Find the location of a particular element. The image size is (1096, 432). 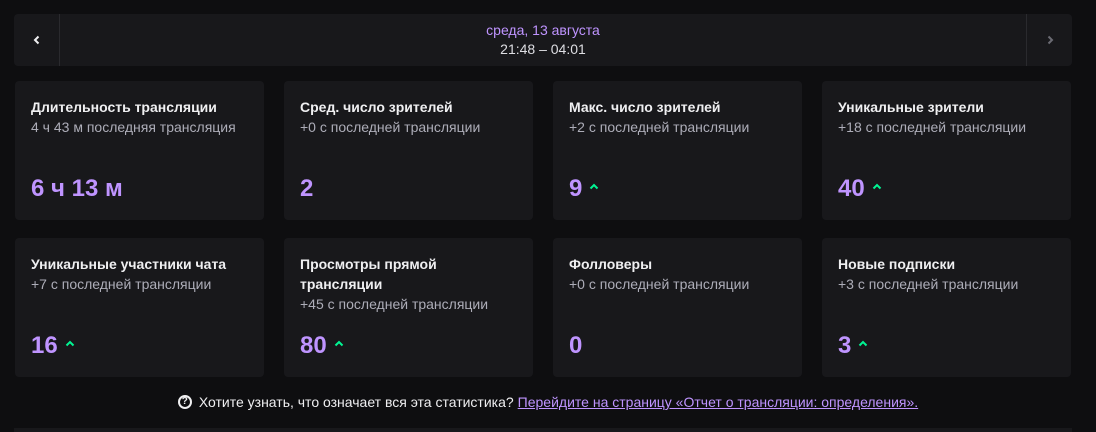

next-stream-button is located at coordinates (1049, 40).